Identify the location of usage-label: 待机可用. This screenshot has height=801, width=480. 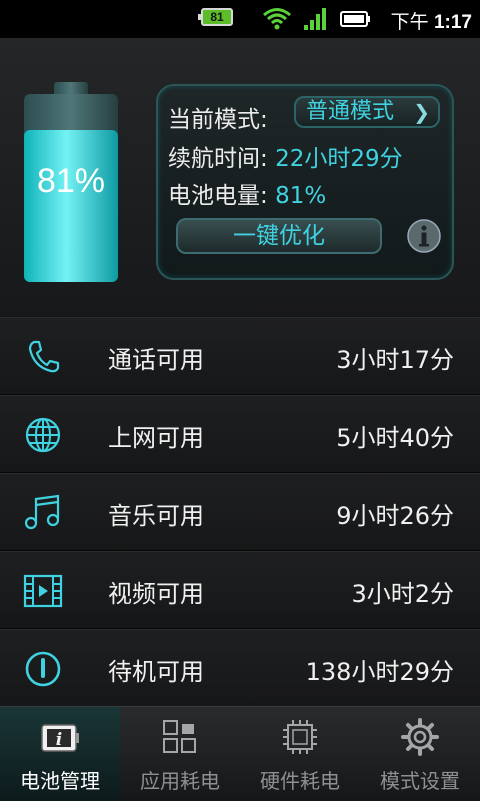
(156, 672).